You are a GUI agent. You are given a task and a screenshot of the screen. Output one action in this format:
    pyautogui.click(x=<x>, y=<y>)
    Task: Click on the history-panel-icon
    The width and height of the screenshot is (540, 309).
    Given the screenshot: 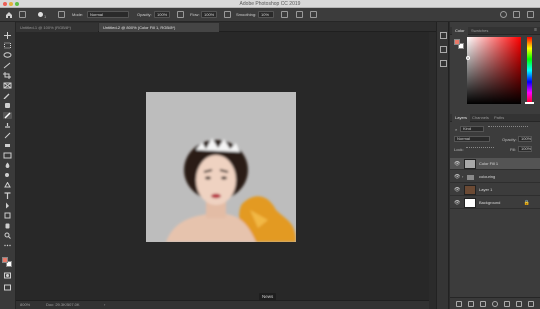 What is the action you would take?
    pyautogui.click(x=443, y=35)
    